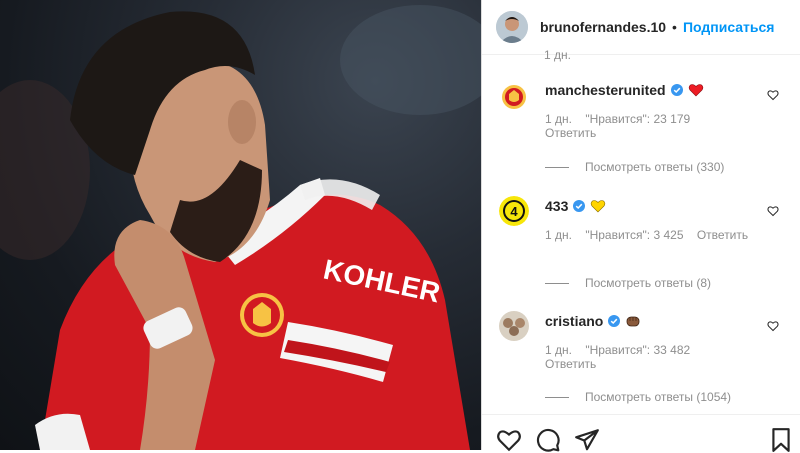 The width and height of the screenshot is (800, 453). I want to click on author-username: brunofernandes.10, so click(603, 27).